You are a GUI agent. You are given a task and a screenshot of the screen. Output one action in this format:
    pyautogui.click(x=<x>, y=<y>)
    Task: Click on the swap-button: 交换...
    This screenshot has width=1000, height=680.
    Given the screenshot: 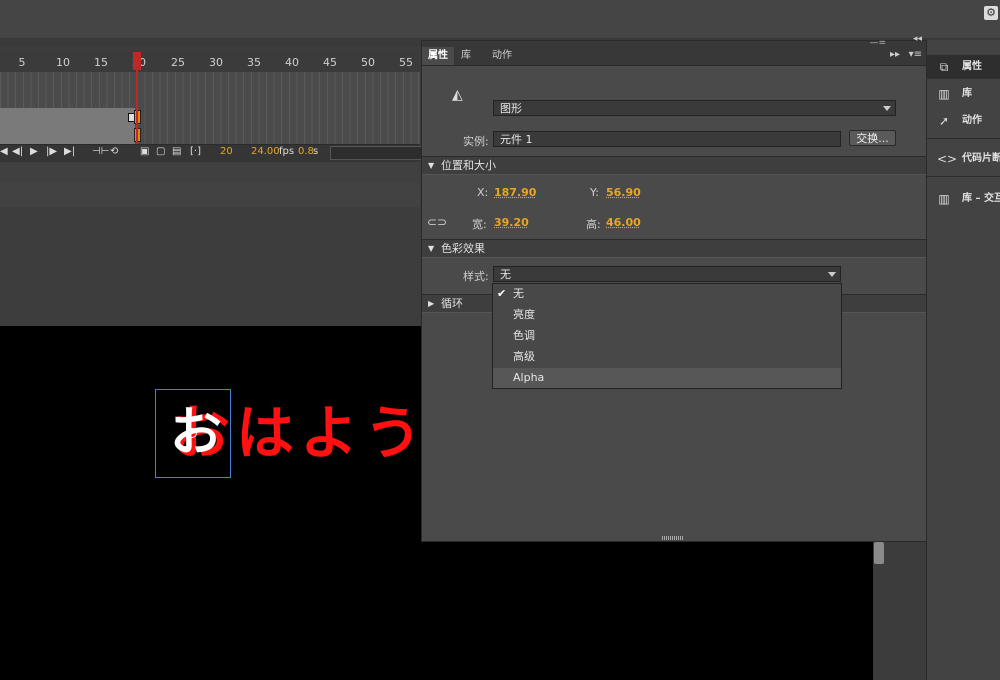 What is the action you would take?
    pyautogui.click(x=872, y=138)
    